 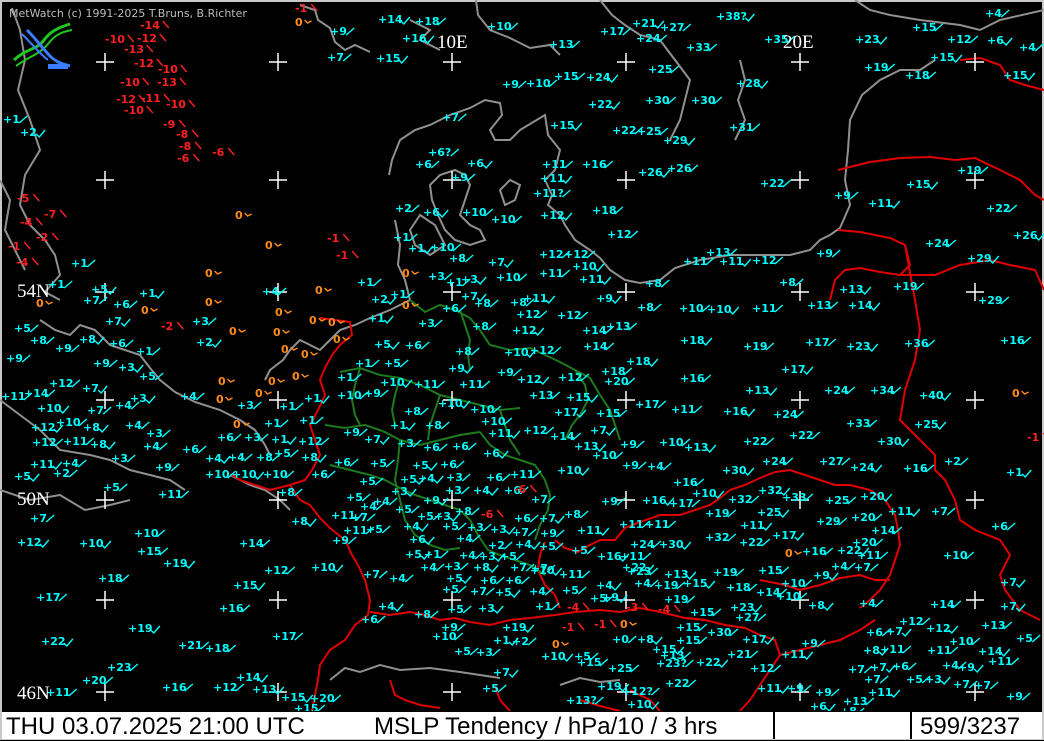 I want to click on latitude-label-46n: 46N, so click(x=33, y=693).